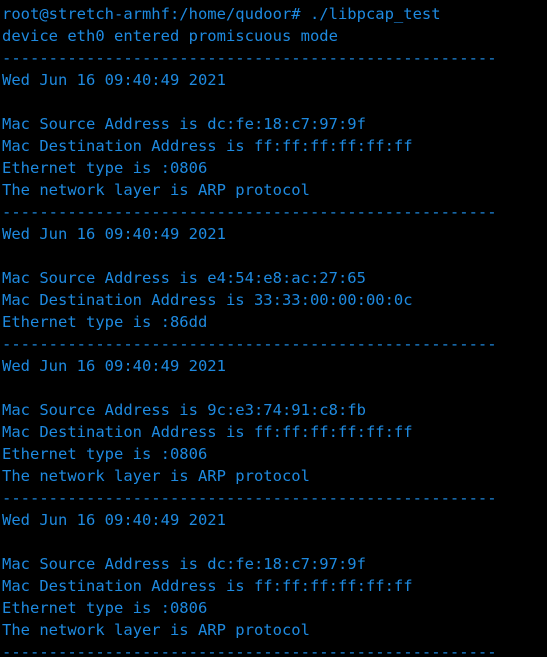 The image size is (547, 657). What do you see at coordinates (184, 410) in the screenshot?
I see `output-line: Mac Source Address is 9c:e3:74:91:c8:fb` at bounding box center [184, 410].